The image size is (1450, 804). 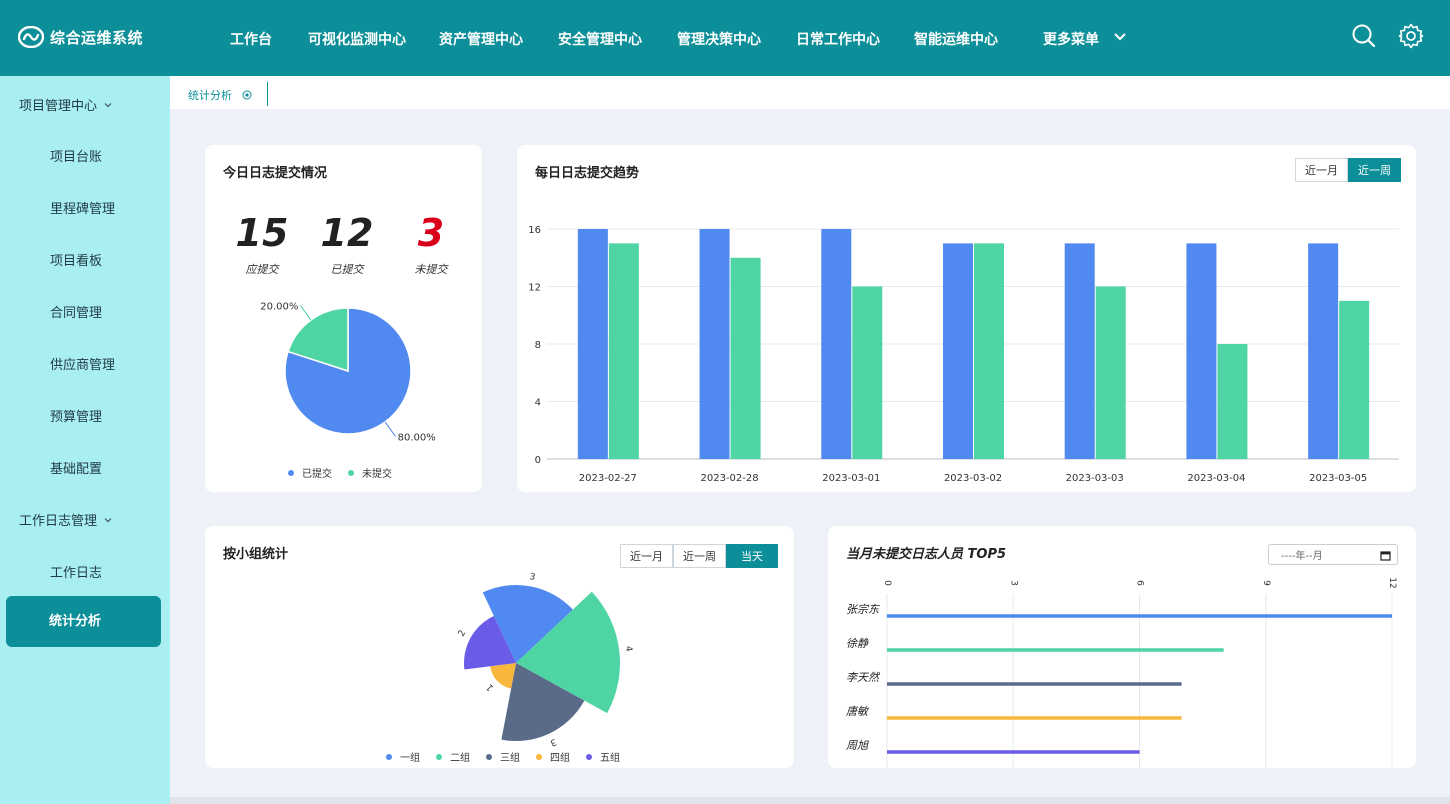 What do you see at coordinates (810, 800) in the screenshot?
I see `page-bottom-scrollbar` at bounding box center [810, 800].